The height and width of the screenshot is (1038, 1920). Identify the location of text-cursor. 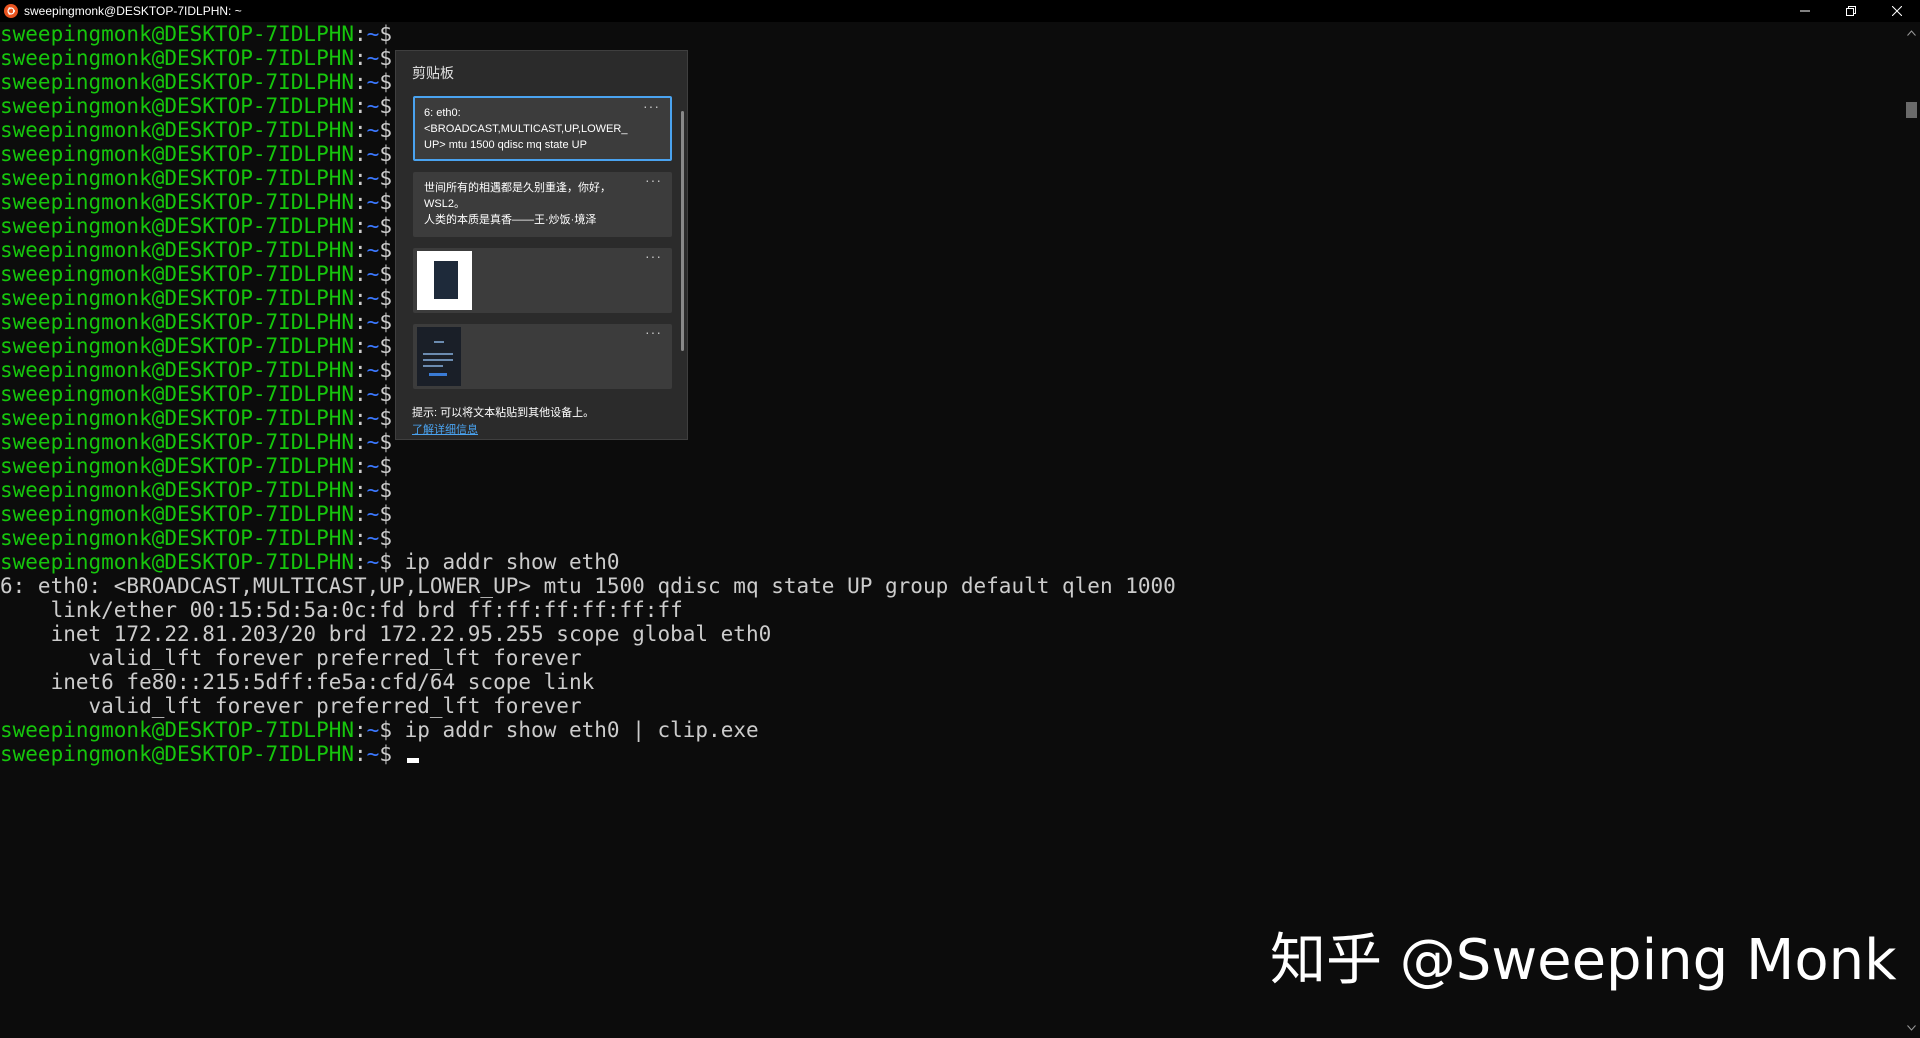
(412, 760).